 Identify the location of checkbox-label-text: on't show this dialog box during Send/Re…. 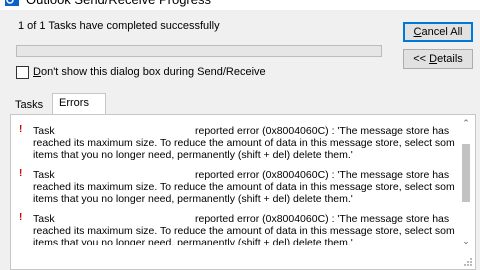
(153, 72).